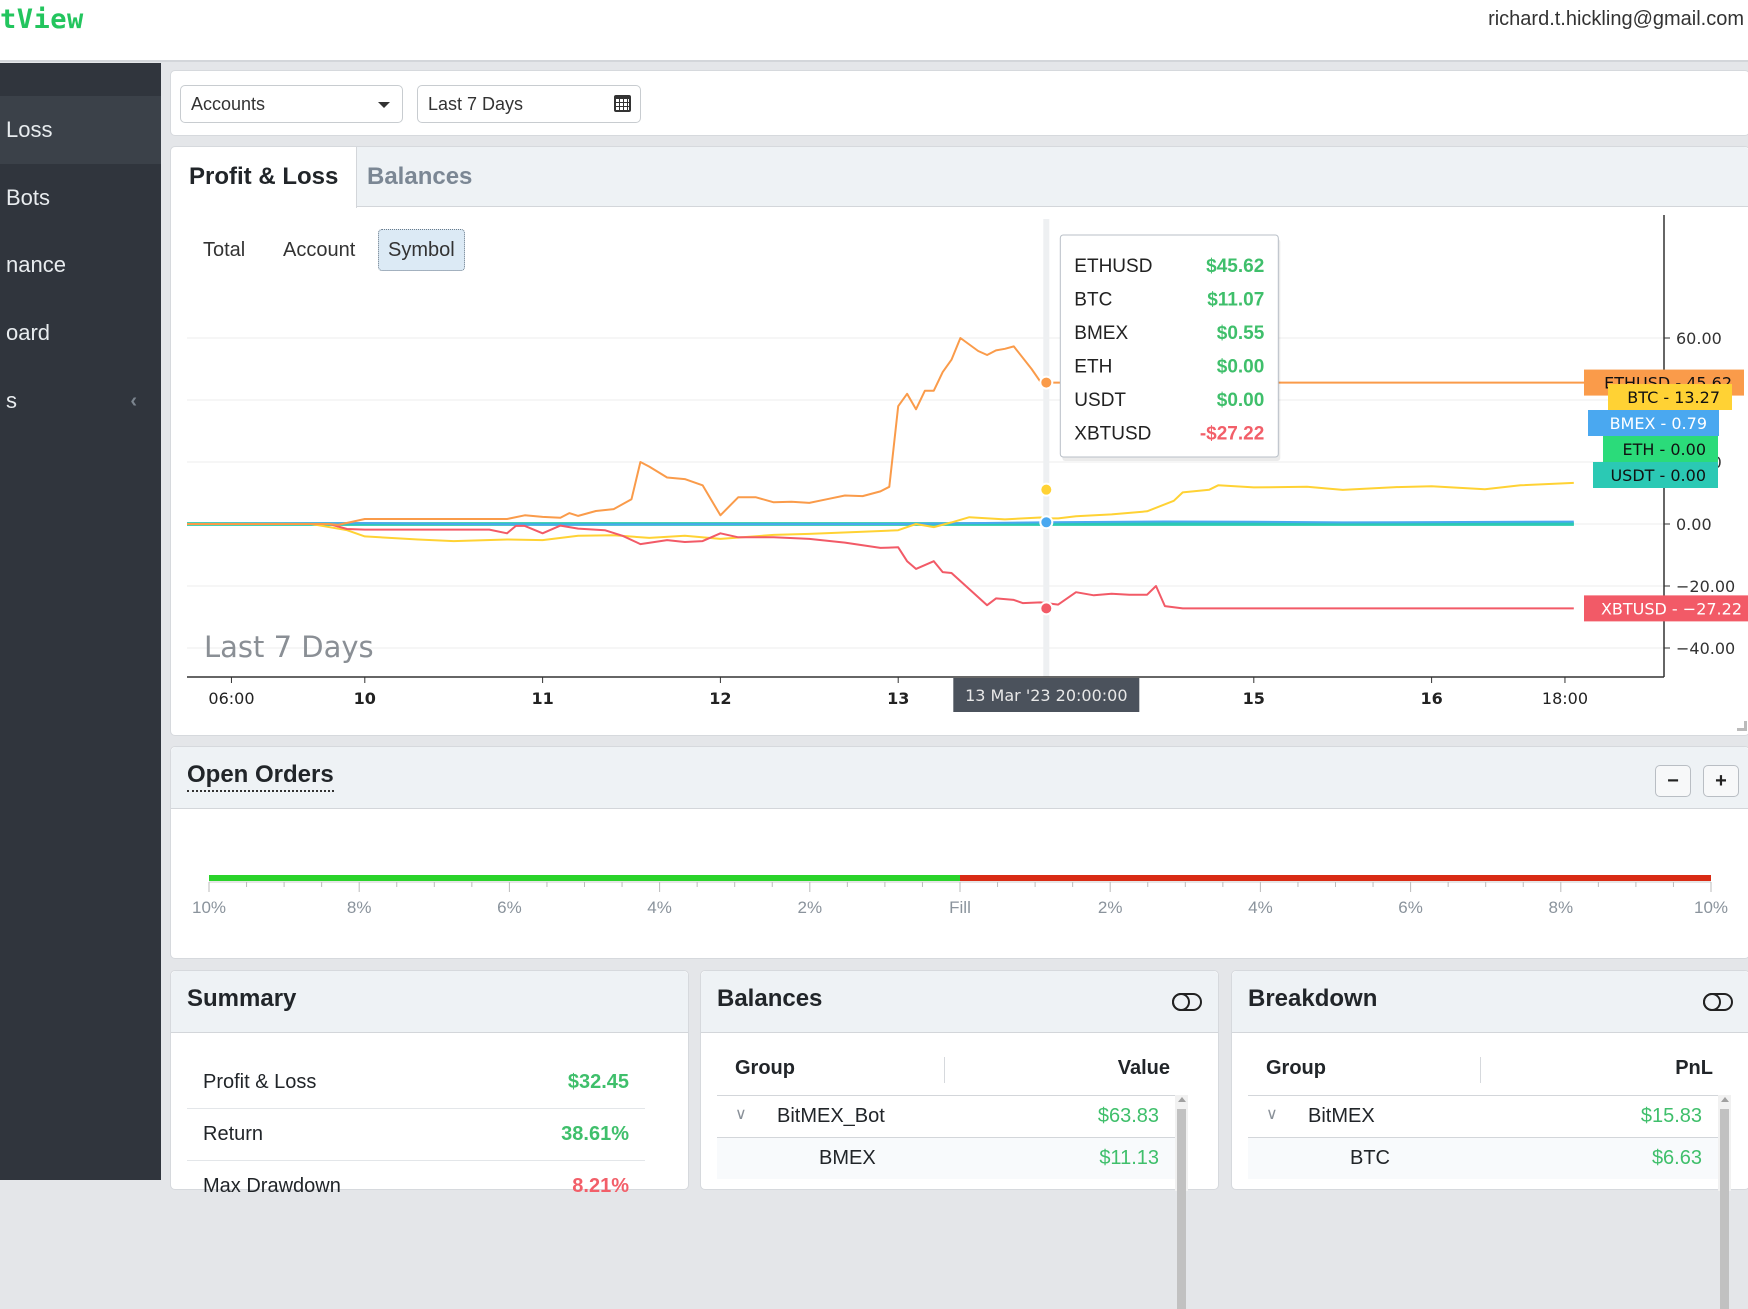 This screenshot has height=1309, width=1748. Describe the element at coordinates (770, 998) in the screenshot. I see `balances-title: Balances` at that location.